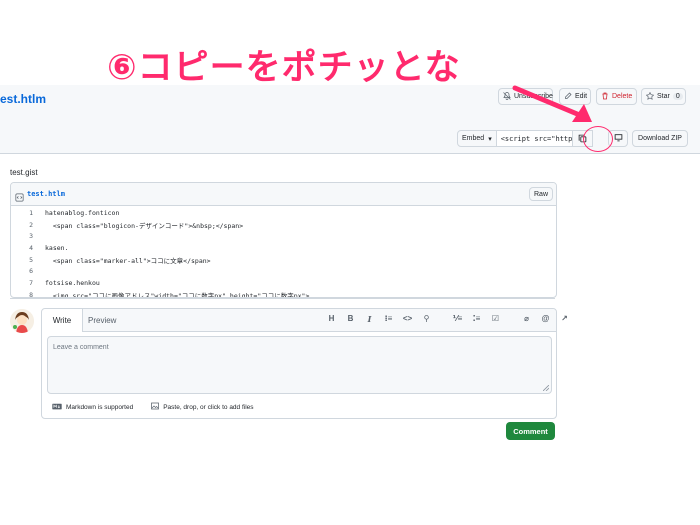 This screenshot has height=525, width=700. What do you see at coordinates (350, 319) in the screenshot?
I see `bold-icon: B` at bounding box center [350, 319].